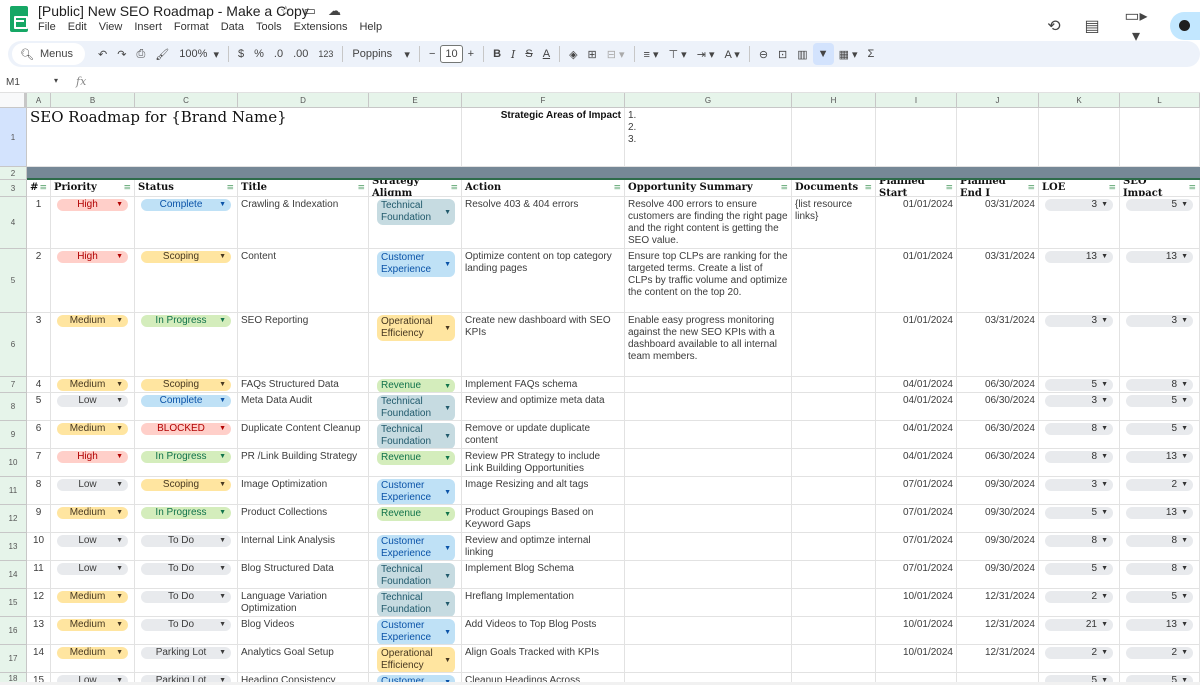  I want to click on functions-button: Σ, so click(871, 54).